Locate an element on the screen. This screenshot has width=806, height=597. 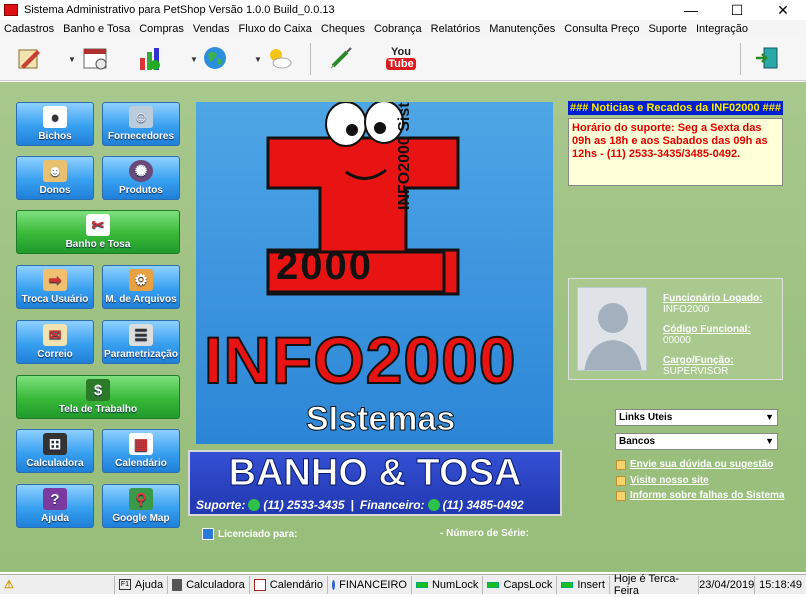
globe-icon is located at coordinates (215, 58).